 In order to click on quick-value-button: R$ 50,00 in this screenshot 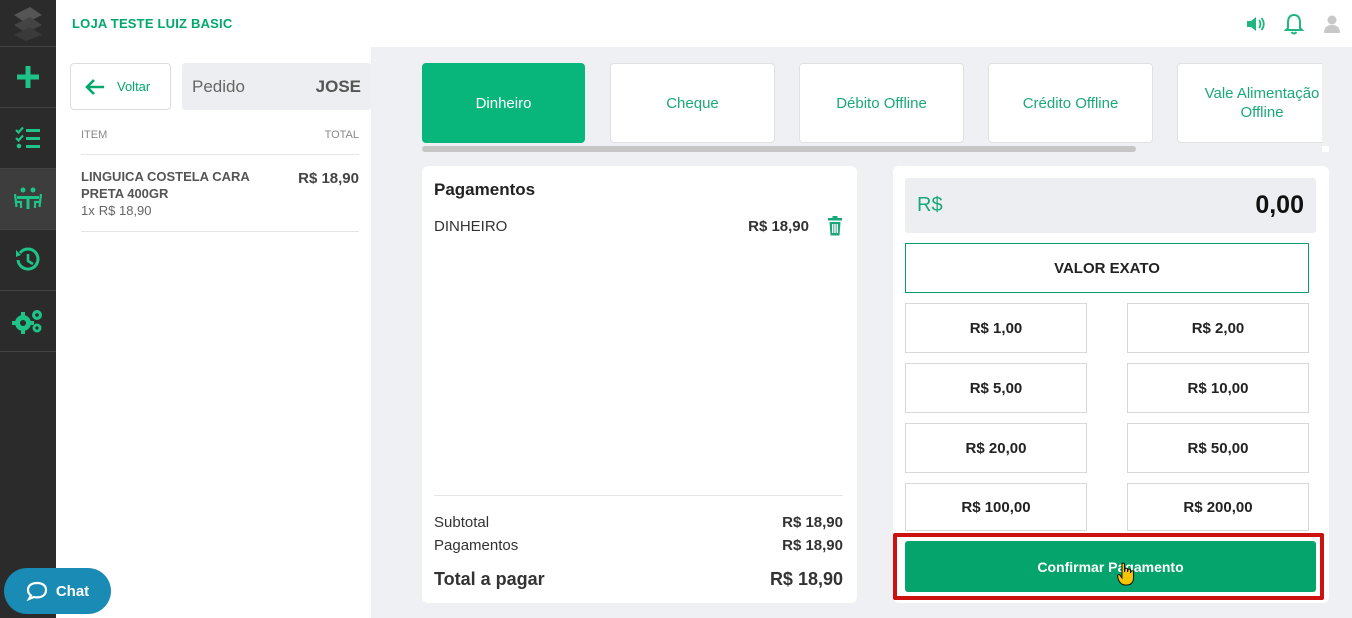, I will do `click(1218, 448)`.